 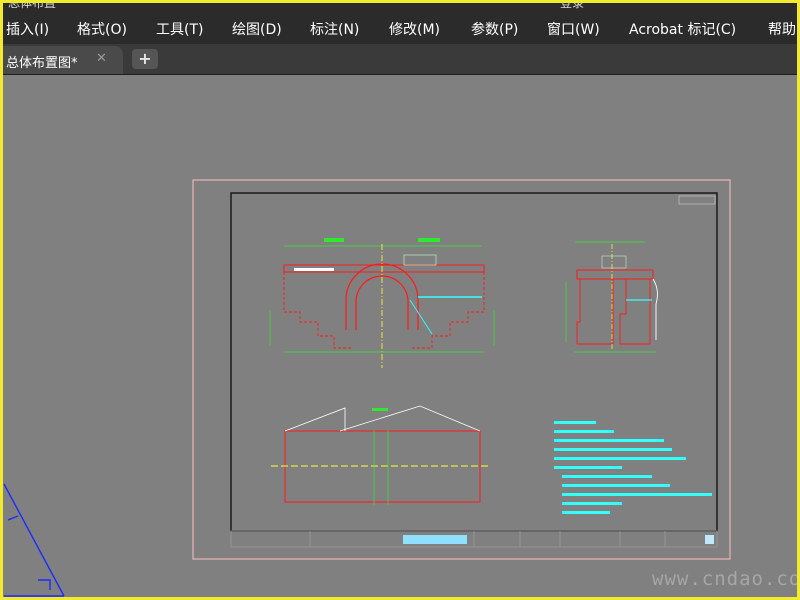 I want to click on plan-view, so click(x=380, y=455).